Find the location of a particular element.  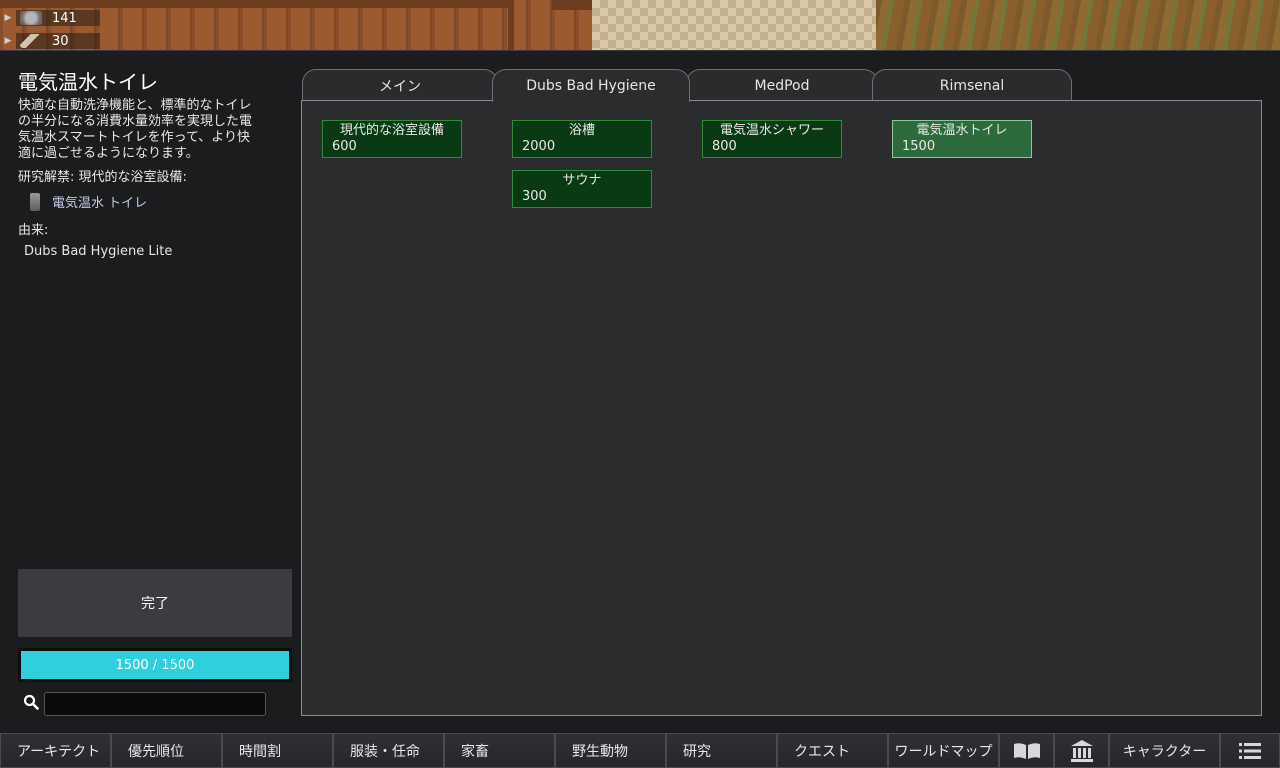

research-status-button: 完了 is located at coordinates (155, 603).